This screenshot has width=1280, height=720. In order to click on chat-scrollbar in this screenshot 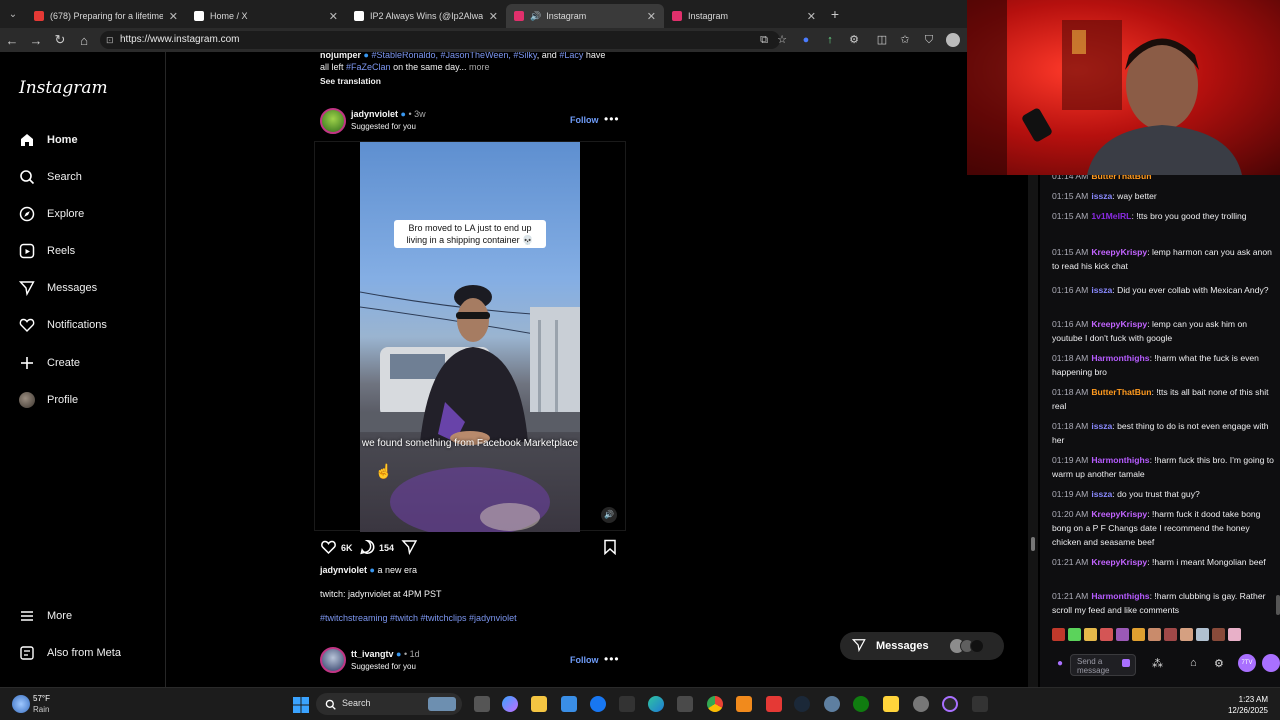, I will do `click(1278, 605)`.